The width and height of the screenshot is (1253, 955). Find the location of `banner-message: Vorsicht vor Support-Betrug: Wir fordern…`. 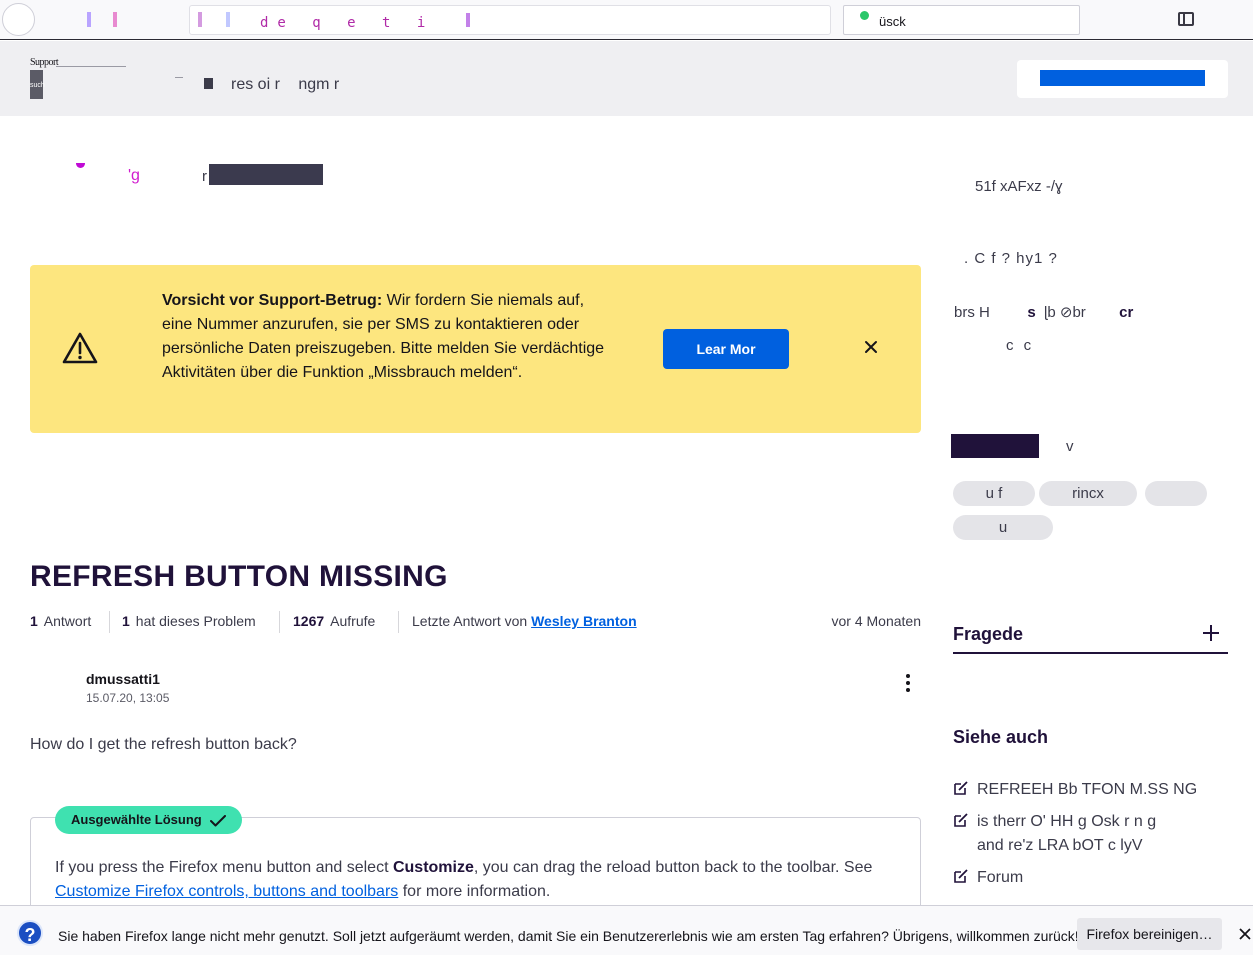

banner-message: Vorsicht vor Support-Betrug: Wir fordern… is located at coordinates (387, 337).